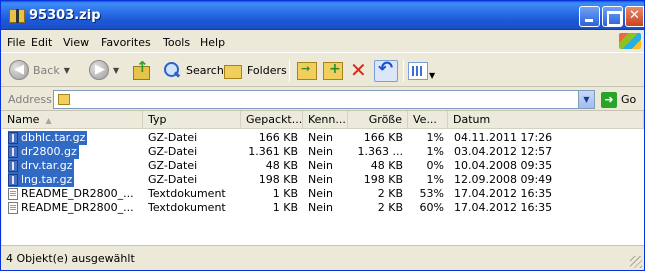 This screenshot has width=645, height=271. I want to click on column-header-type: Typ, so click(192, 120).